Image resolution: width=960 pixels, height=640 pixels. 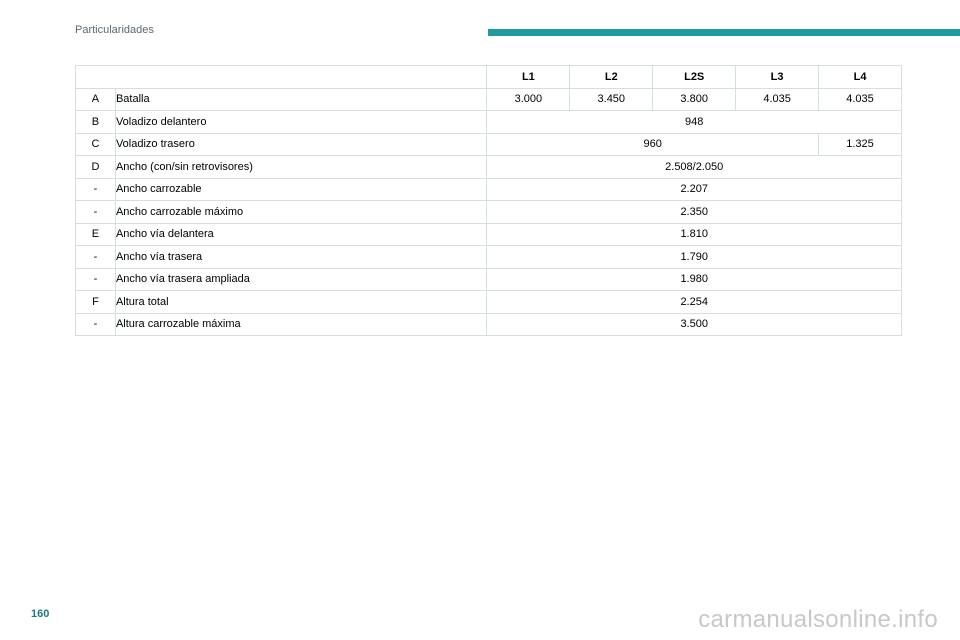 What do you see at coordinates (301, 167) in the screenshot?
I see `row-label: Ancho (con/sin retrovisores)` at bounding box center [301, 167].